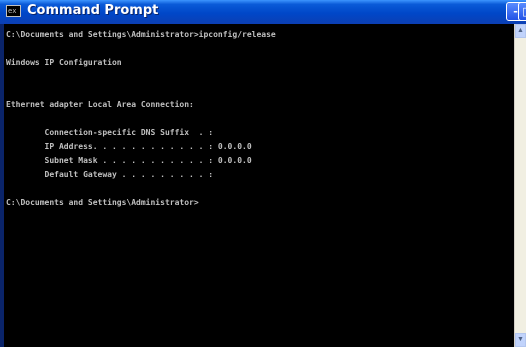 This screenshot has height=347, width=526. Describe the element at coordinates (520, 185) in the screenshot. I see `vertical-scrollbar: ▲ ▼` at that location.